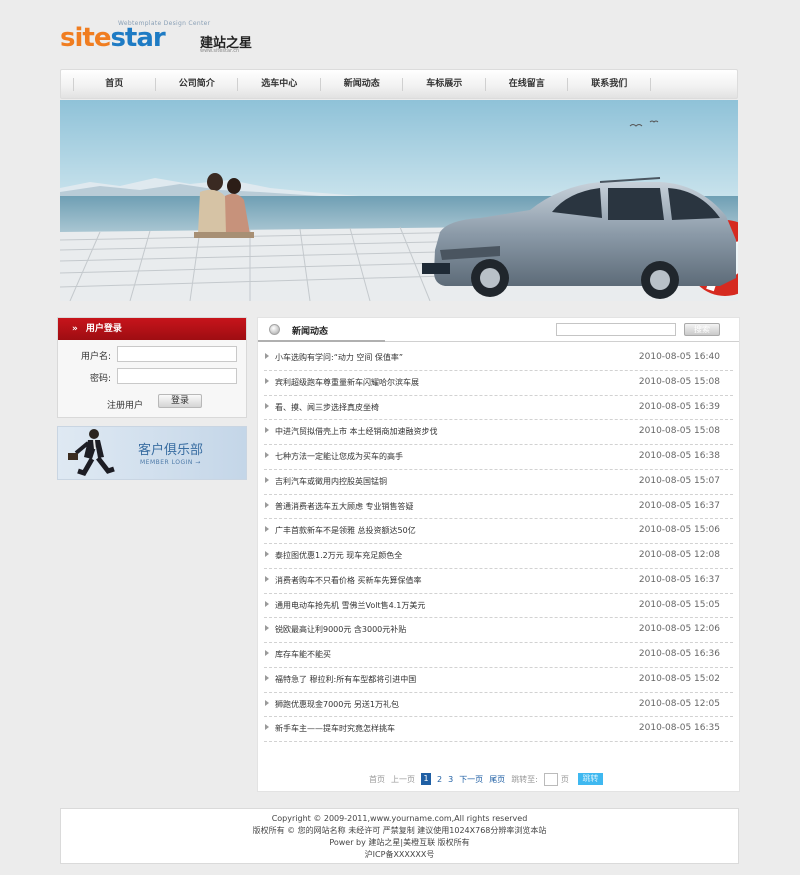 This screenshot has width=800, height=875. What do you see at coordinates (524, 779) in the screenshot?
I see `pager-jump-label: 跳转至:` at bounding box center [524, 779].